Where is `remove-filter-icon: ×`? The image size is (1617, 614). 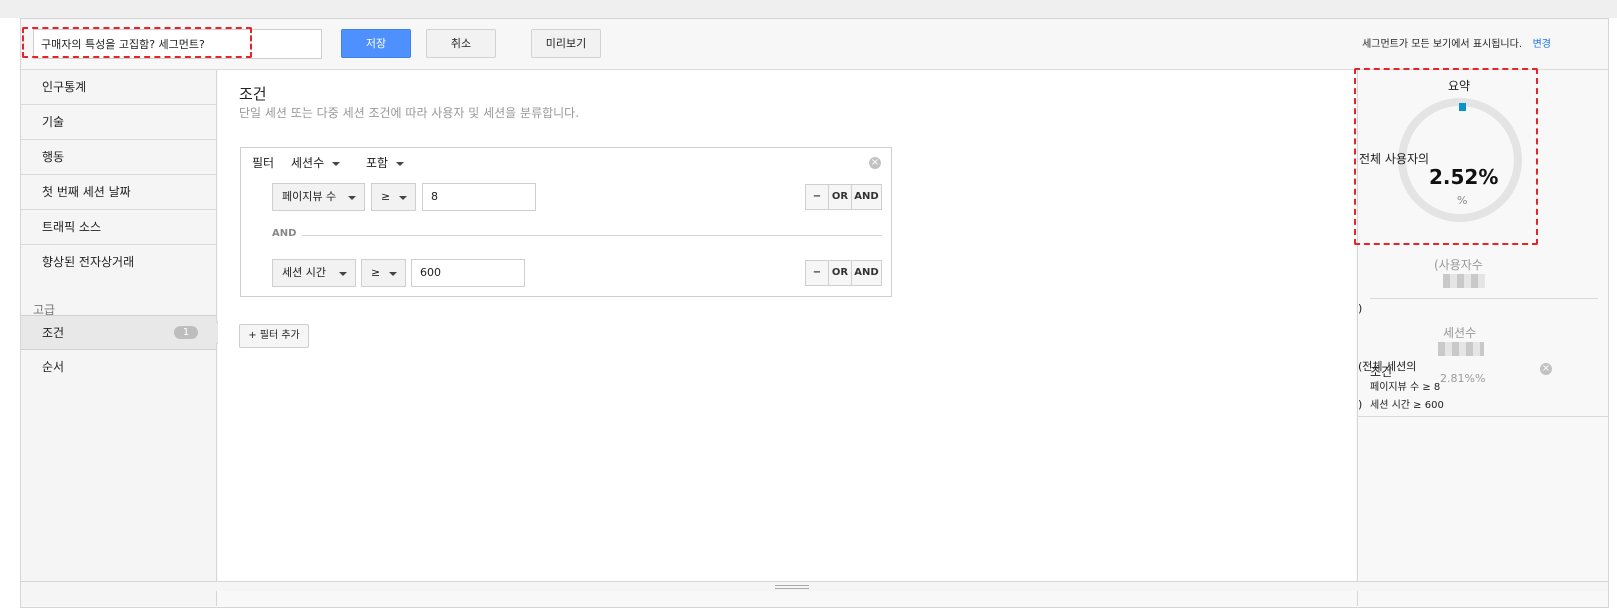
remove-filter-icon: × is located at coordinates (875, 163).